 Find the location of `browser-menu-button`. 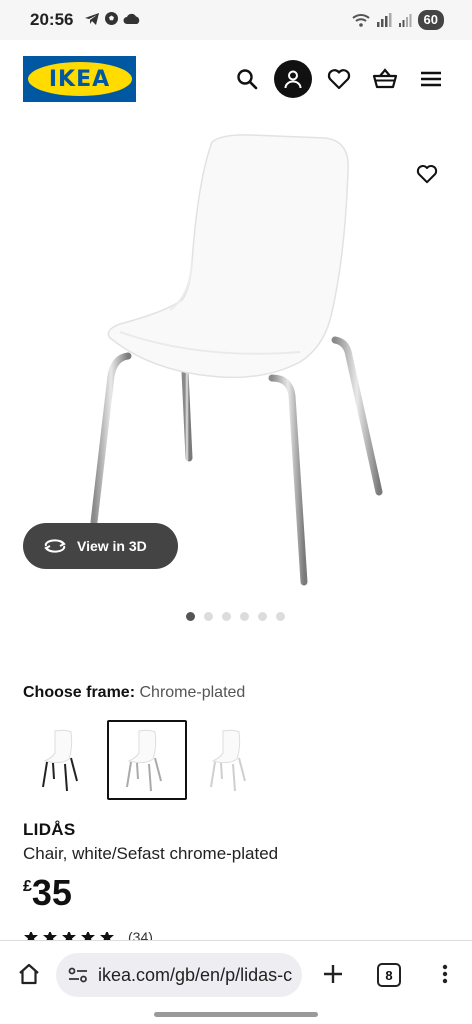

browser-menu-button is located at coordinates (445, 974).